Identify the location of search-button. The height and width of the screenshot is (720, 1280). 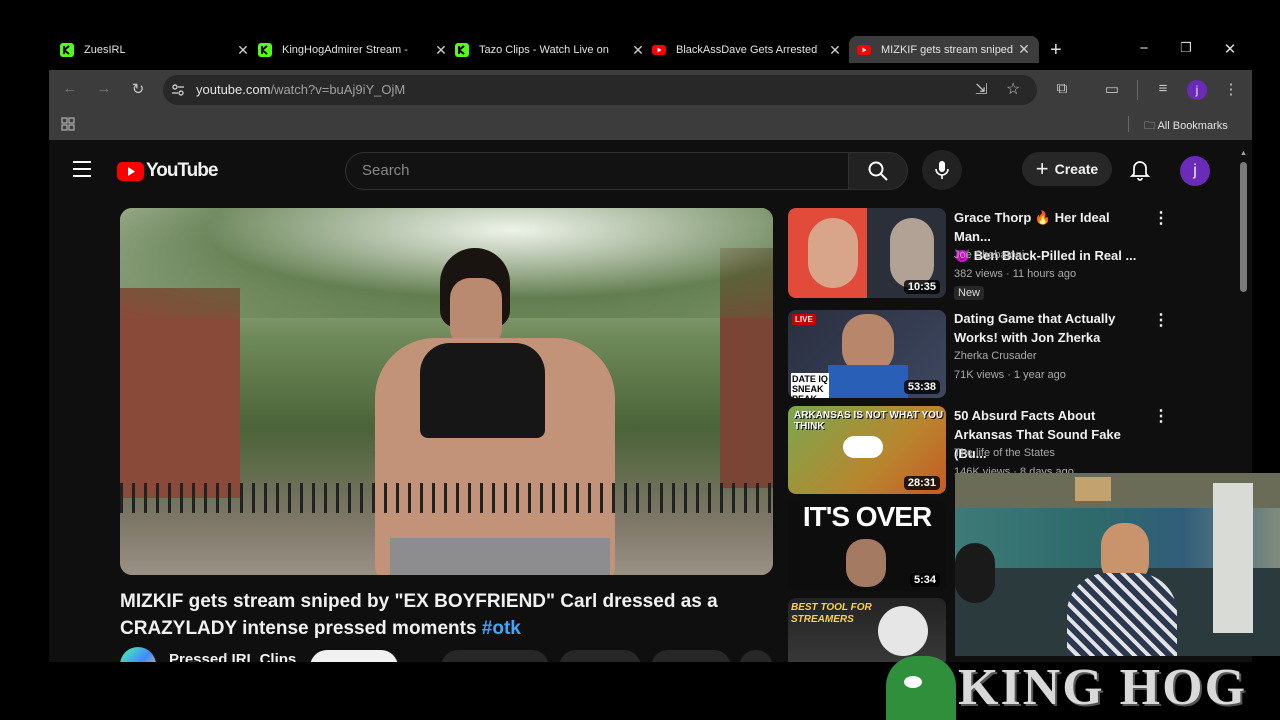
(878, 171).